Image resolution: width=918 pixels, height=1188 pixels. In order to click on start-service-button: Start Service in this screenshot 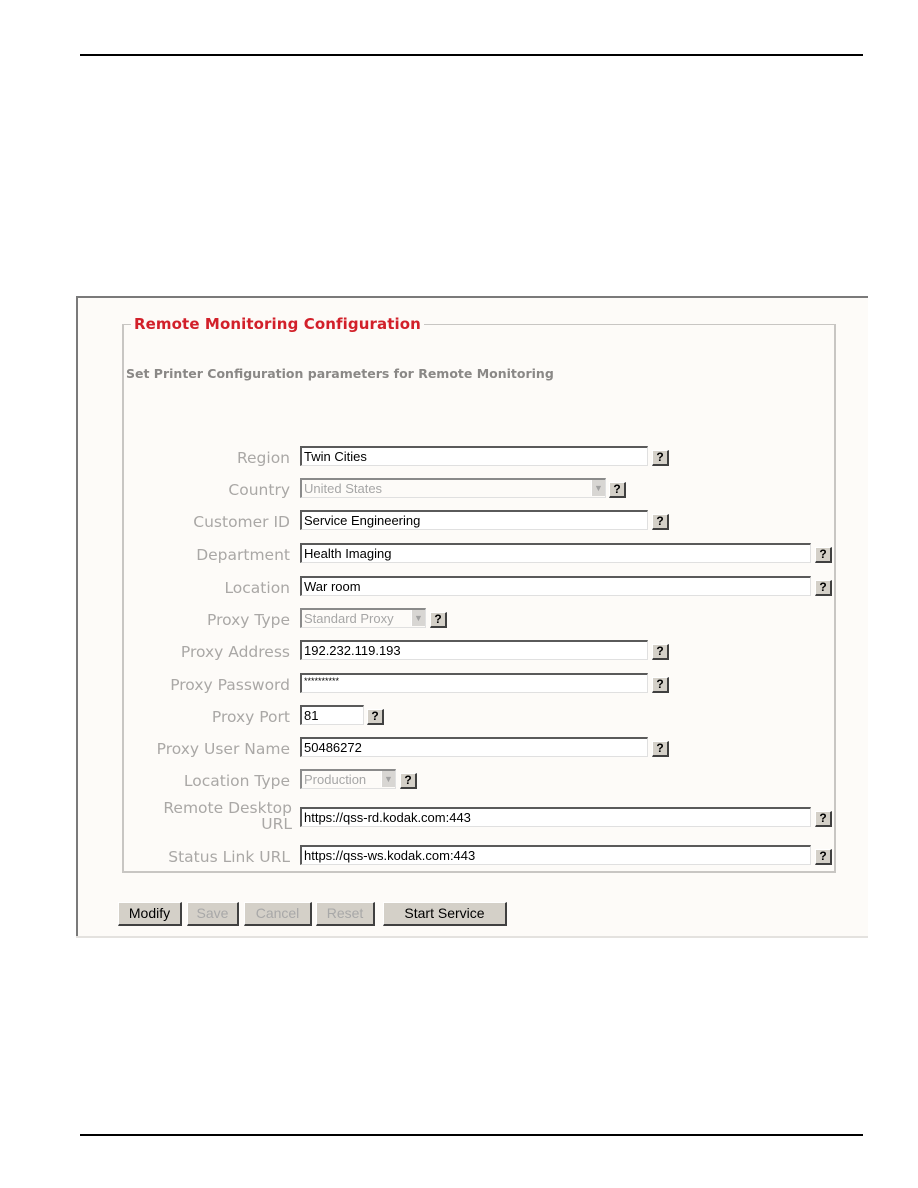, I will do `click(445, 914)`.